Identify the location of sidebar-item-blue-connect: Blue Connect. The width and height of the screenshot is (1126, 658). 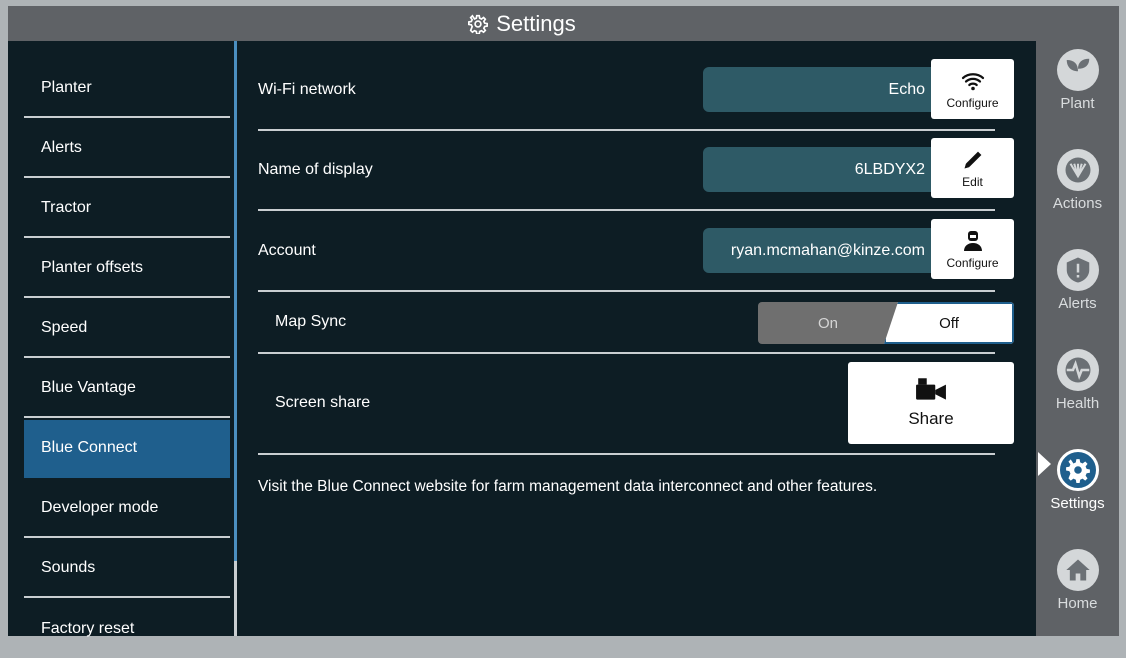
(127, 449).